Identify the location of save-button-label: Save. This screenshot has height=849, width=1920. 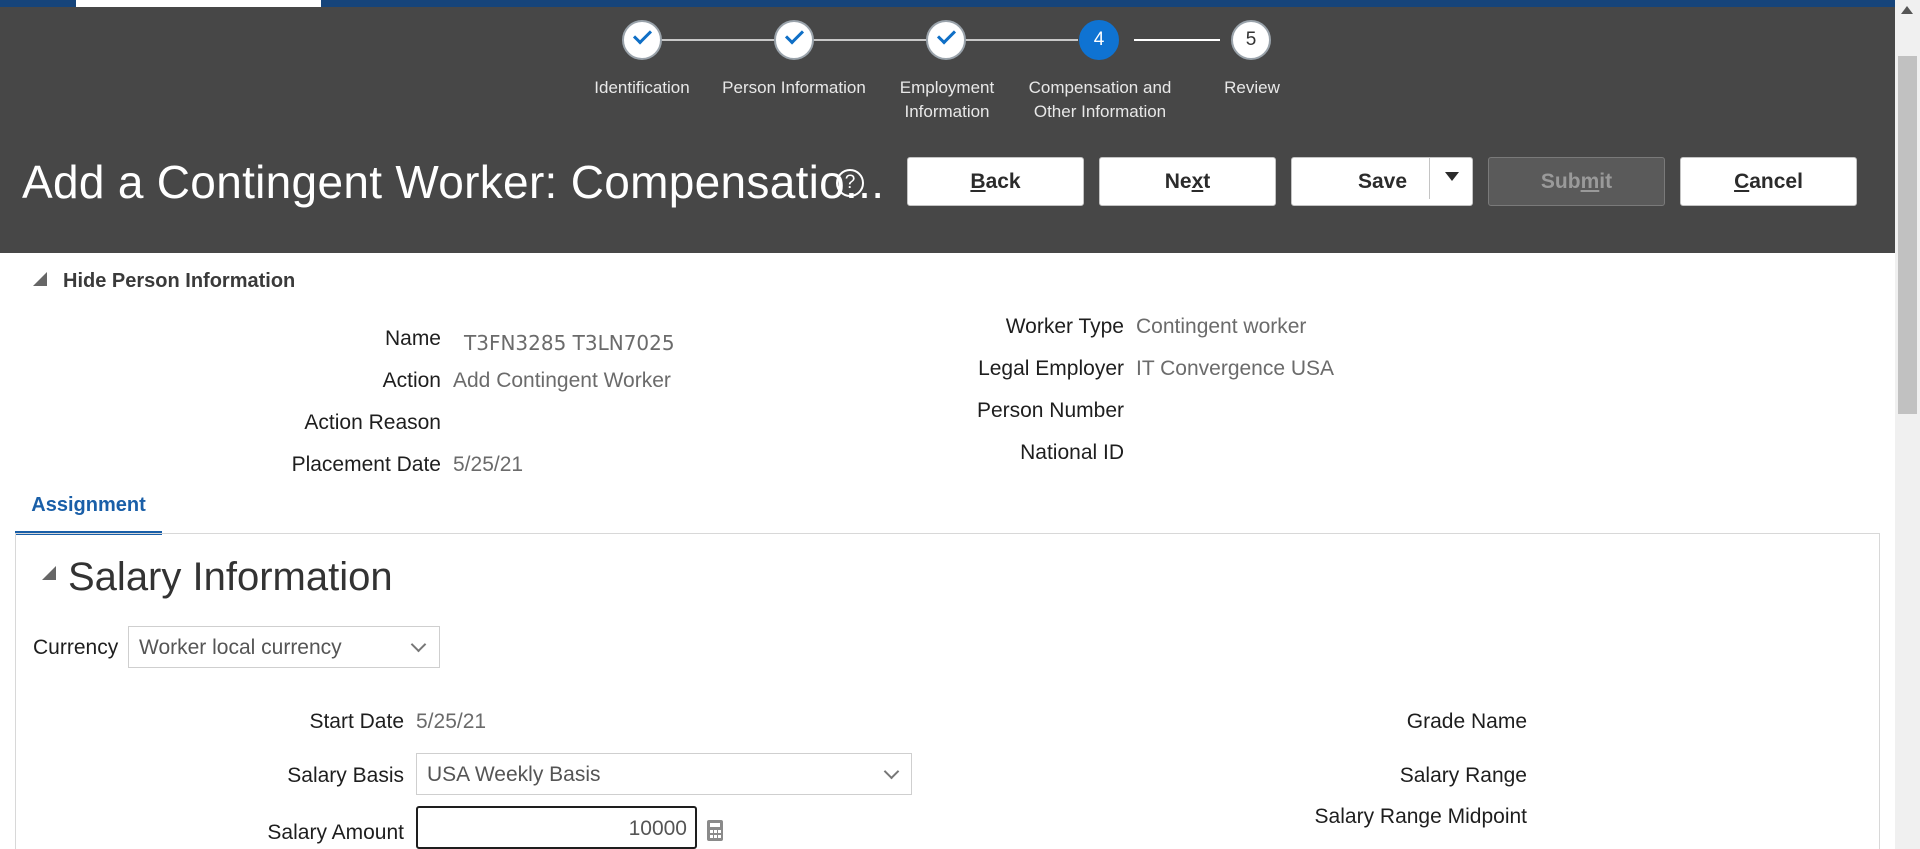
(1383, 181).